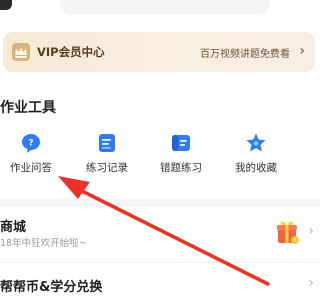  Describe the element at coordinates (107, 143) in the screenshot. I see `practice-record-icon` at that location.